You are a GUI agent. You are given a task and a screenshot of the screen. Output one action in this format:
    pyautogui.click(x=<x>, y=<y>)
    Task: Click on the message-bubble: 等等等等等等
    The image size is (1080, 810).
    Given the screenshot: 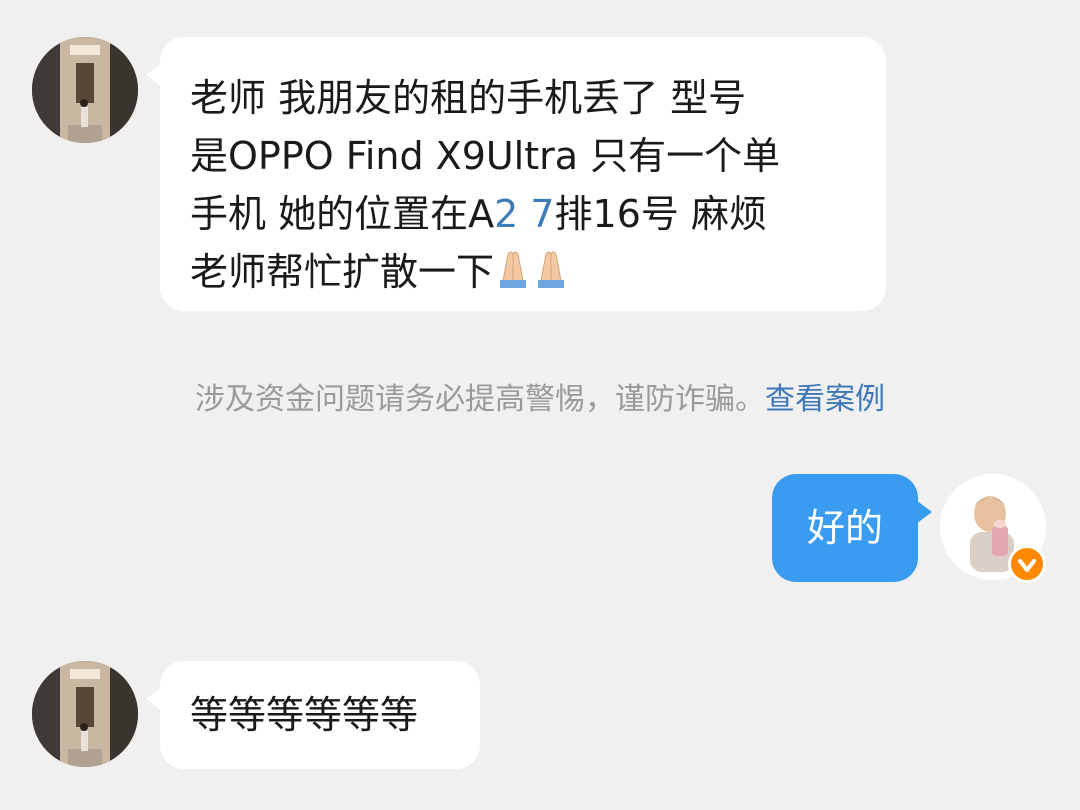 What is the action you would take?
    pyautogui.click(x=313, y=715)
    